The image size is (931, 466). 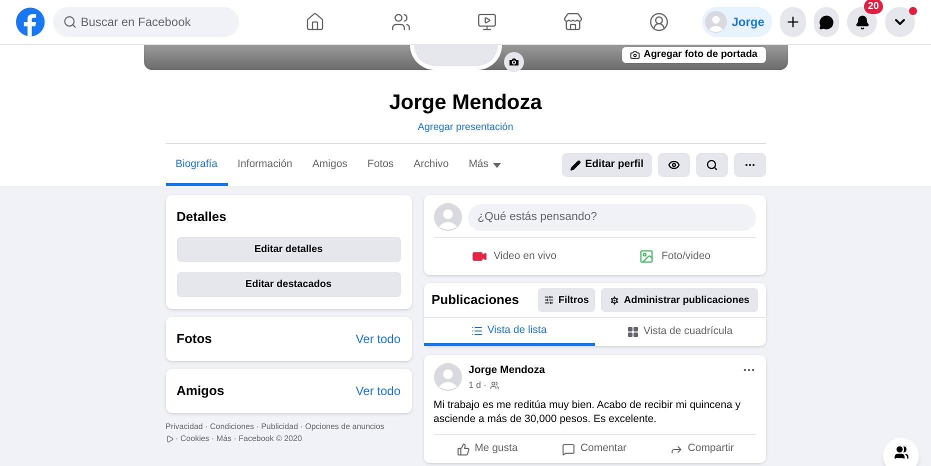 What do you see at coordinates (595, 417) in the screenshot?
I see `post-text: Mi trabajo es me reditúa muy bien. Acabo de recibir mi quincena y asciende a más de 30,000 pesos. Es excelente.` at bounding box center [595, 417].